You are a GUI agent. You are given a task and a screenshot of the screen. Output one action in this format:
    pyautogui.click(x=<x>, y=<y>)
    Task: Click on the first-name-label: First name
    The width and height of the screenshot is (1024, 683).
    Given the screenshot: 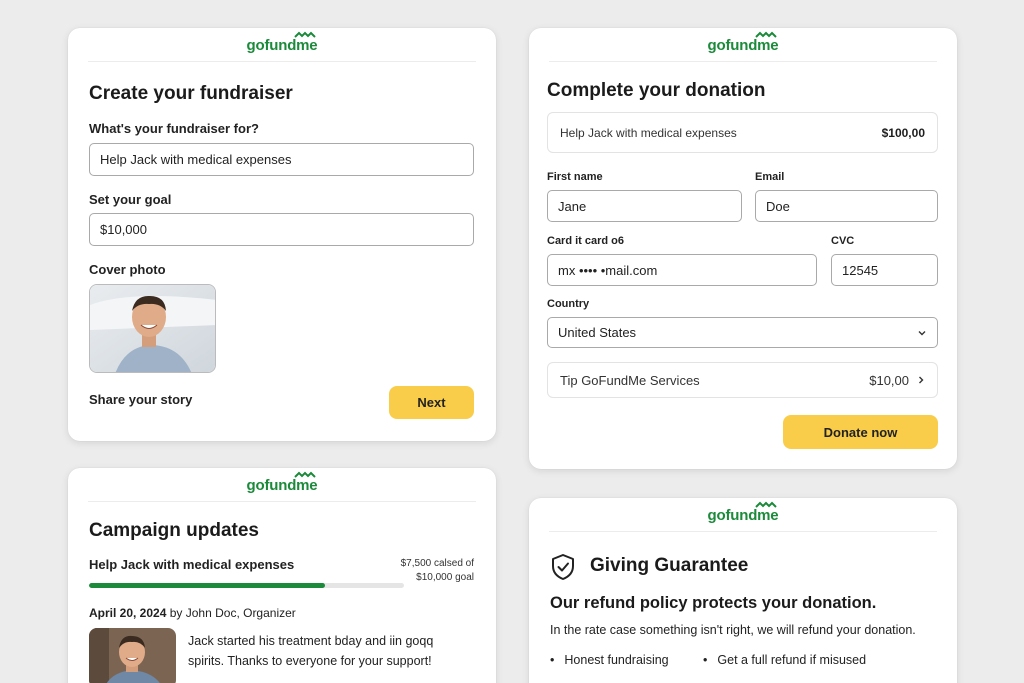 What is the action you would take?
    pyautogui.click(x=575, y=177)
    